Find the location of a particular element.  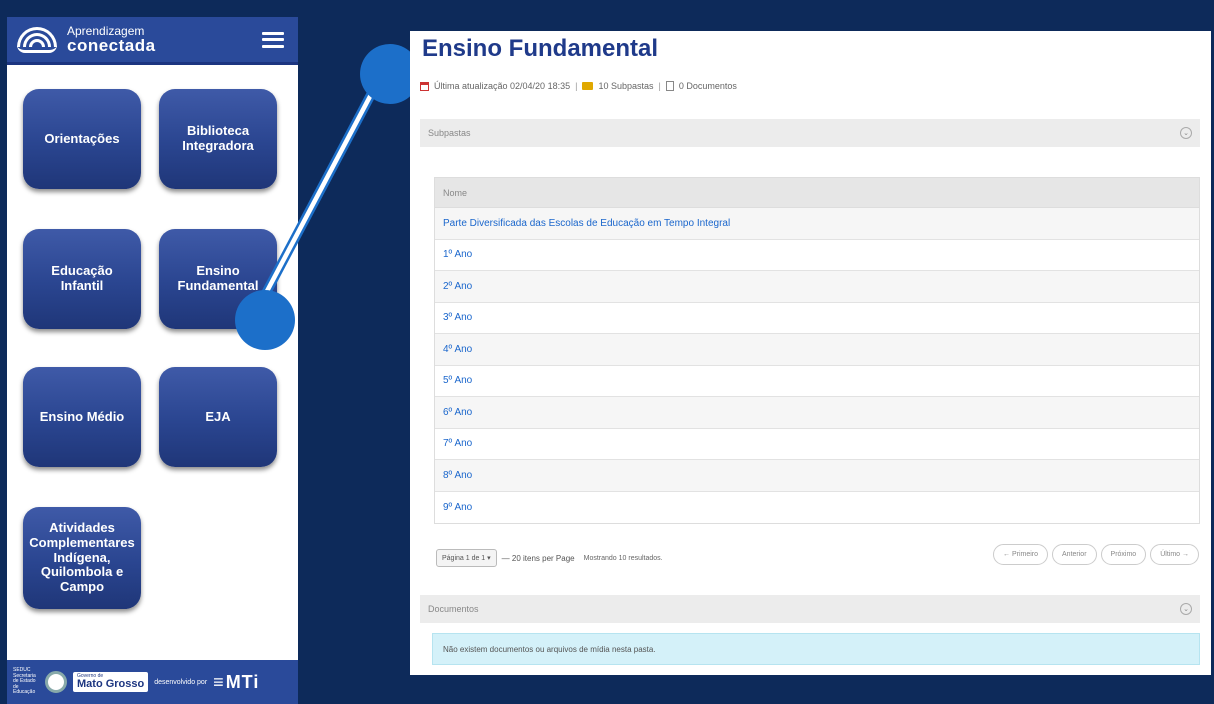

subfolders-section-title: Subpastas is located at coordinates (449, 133).